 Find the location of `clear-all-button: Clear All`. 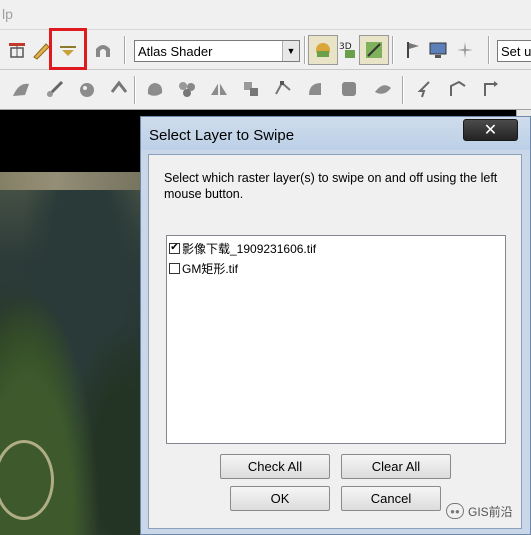

clear-all-button: Clear All is located at coordinates (396, 466).